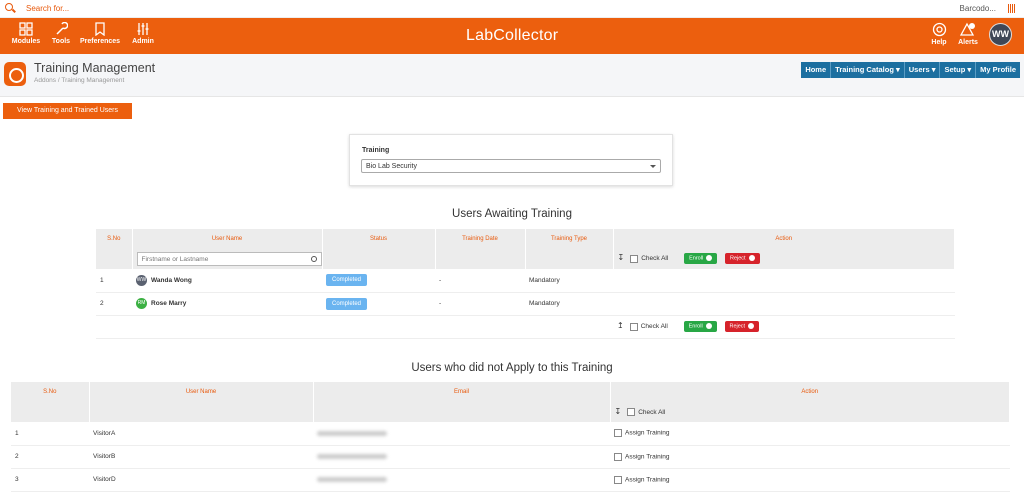 The width and height of the screenshot is (1024, 497). Describe the element at coordinates (26, 29) in the screenshot. I see `grid-icon` at that location.